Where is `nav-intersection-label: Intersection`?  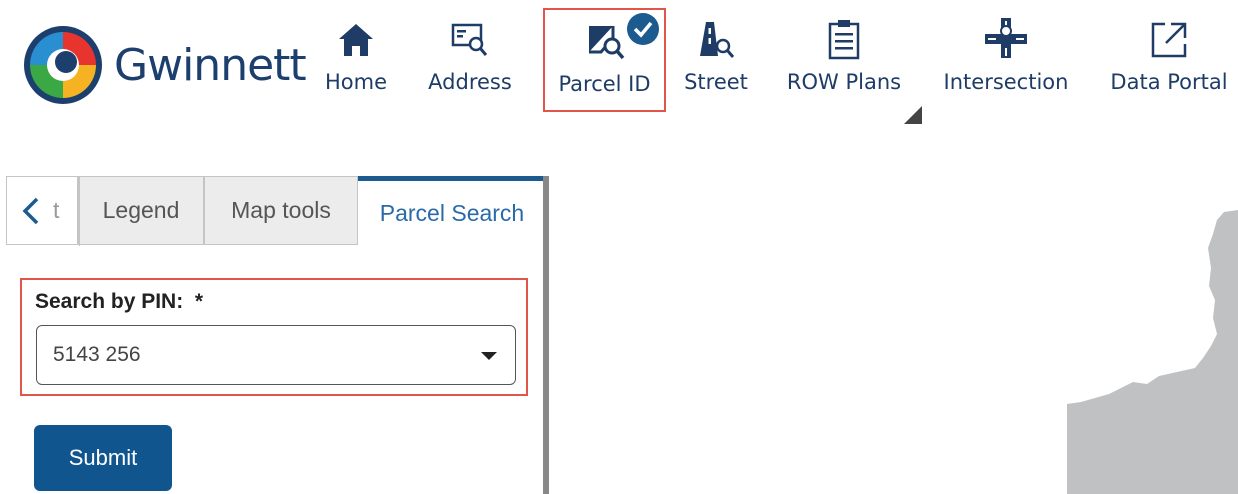
nav-intersection-label: Intersection is located at coordinates (1006, 82).